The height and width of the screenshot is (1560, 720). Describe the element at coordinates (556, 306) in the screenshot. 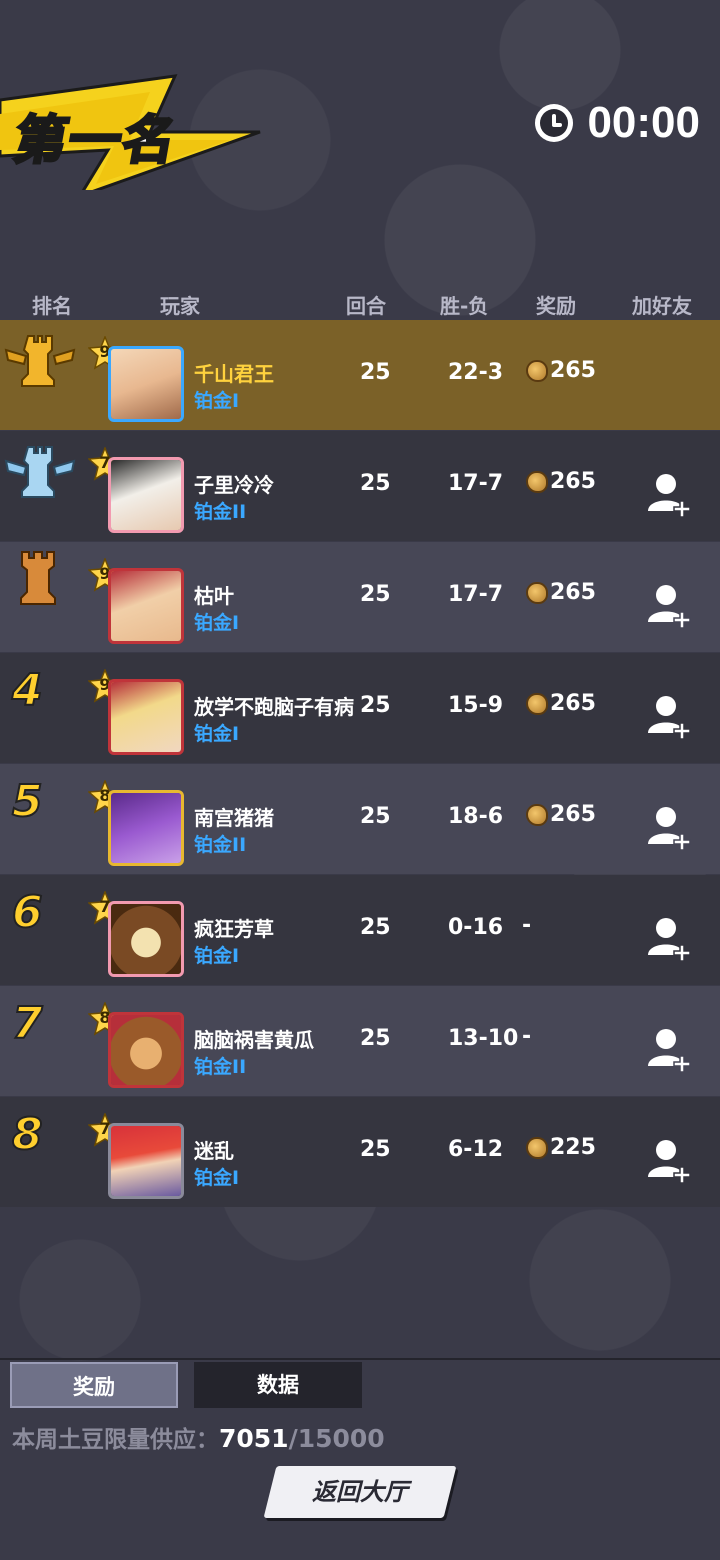

I see `header-reward: 奖励` at that location.